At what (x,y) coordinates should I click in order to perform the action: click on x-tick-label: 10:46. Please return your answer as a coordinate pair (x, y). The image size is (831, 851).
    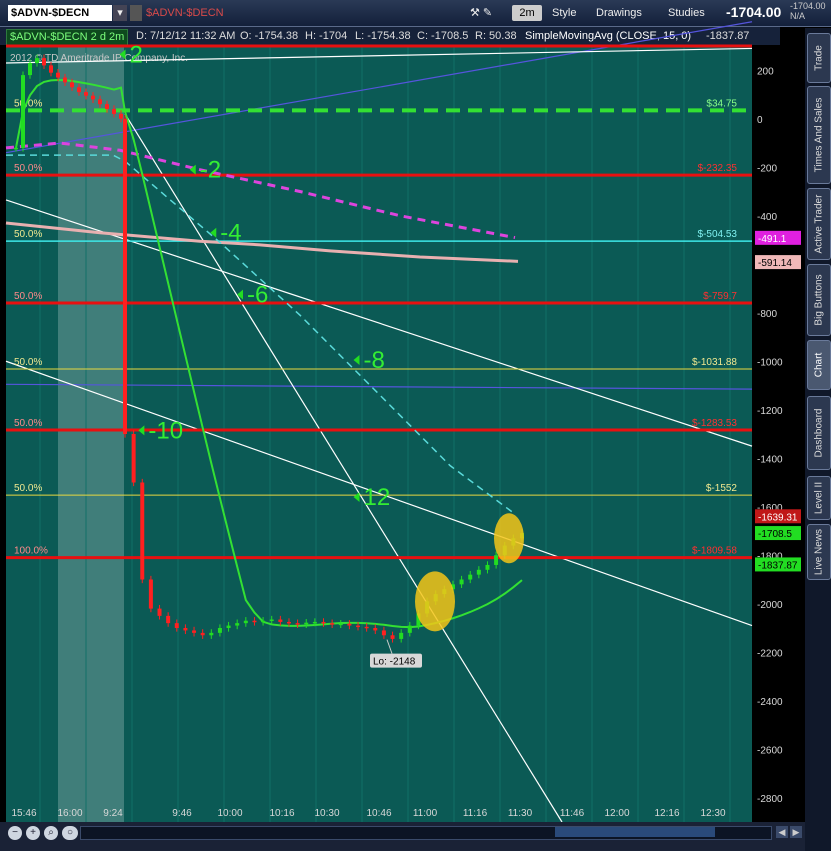
    Looking at the image, I should click on (378, 813).